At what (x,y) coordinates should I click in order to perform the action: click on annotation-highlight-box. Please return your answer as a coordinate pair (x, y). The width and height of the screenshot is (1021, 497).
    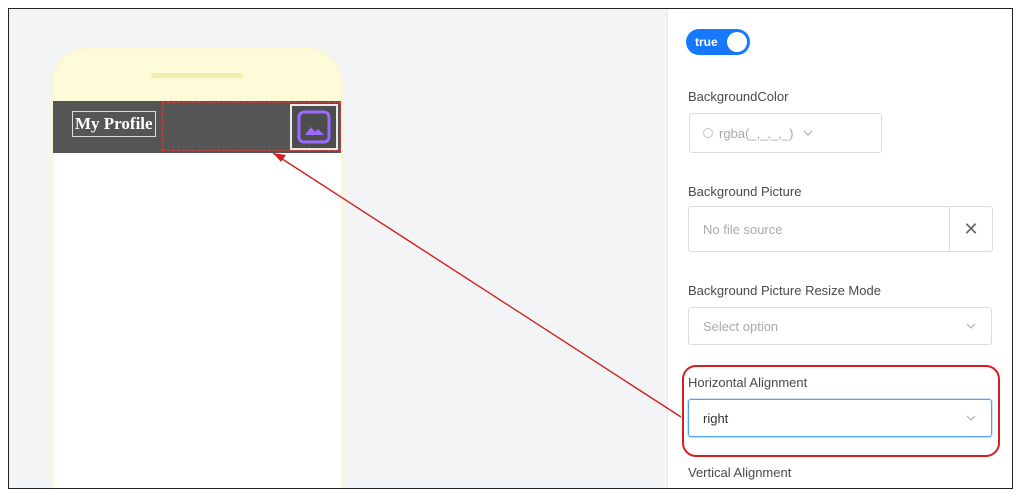
    Looking at the image, I should click on (841, 411).